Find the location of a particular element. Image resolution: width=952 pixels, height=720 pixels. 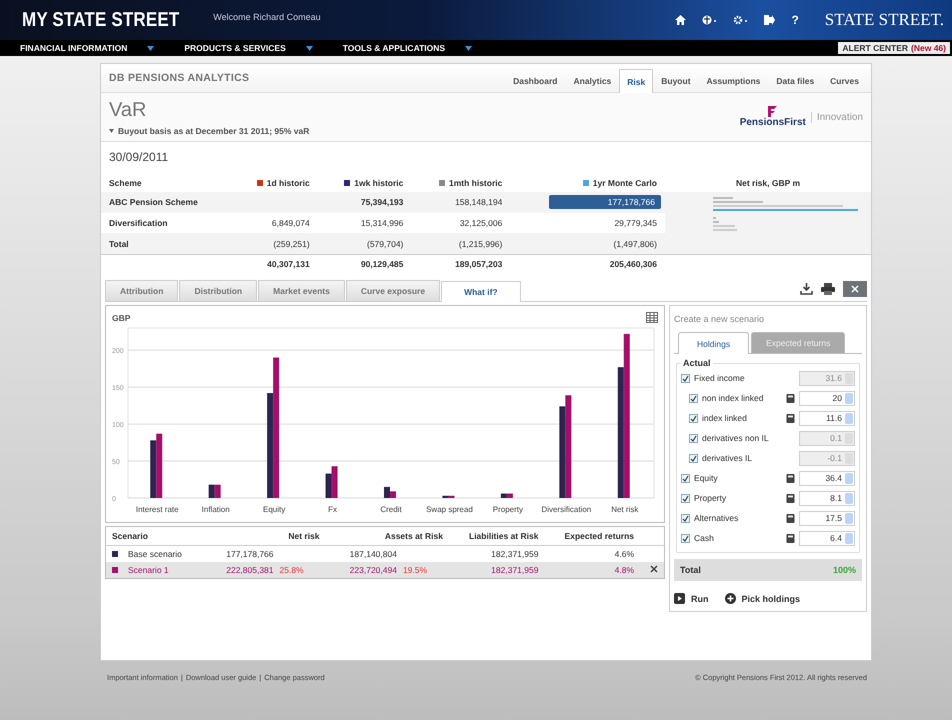

plus-icon is located at coordinates (730, 598).